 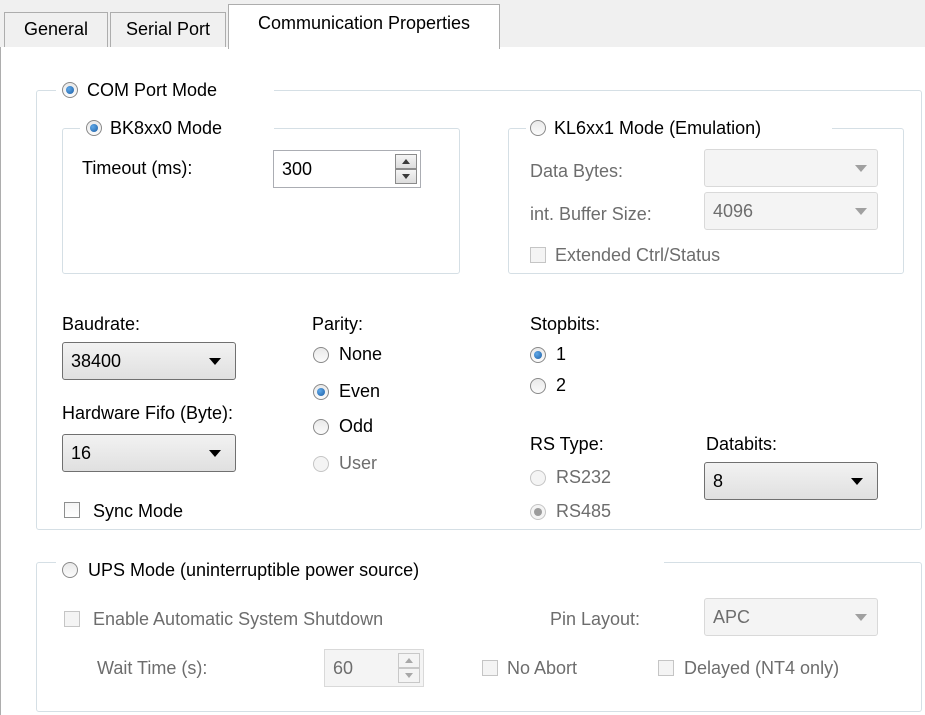 What do you see at coordinates (490, 668) in the screenshot?
I see `no-abort-checkbox` at bounding box center [490, 668].